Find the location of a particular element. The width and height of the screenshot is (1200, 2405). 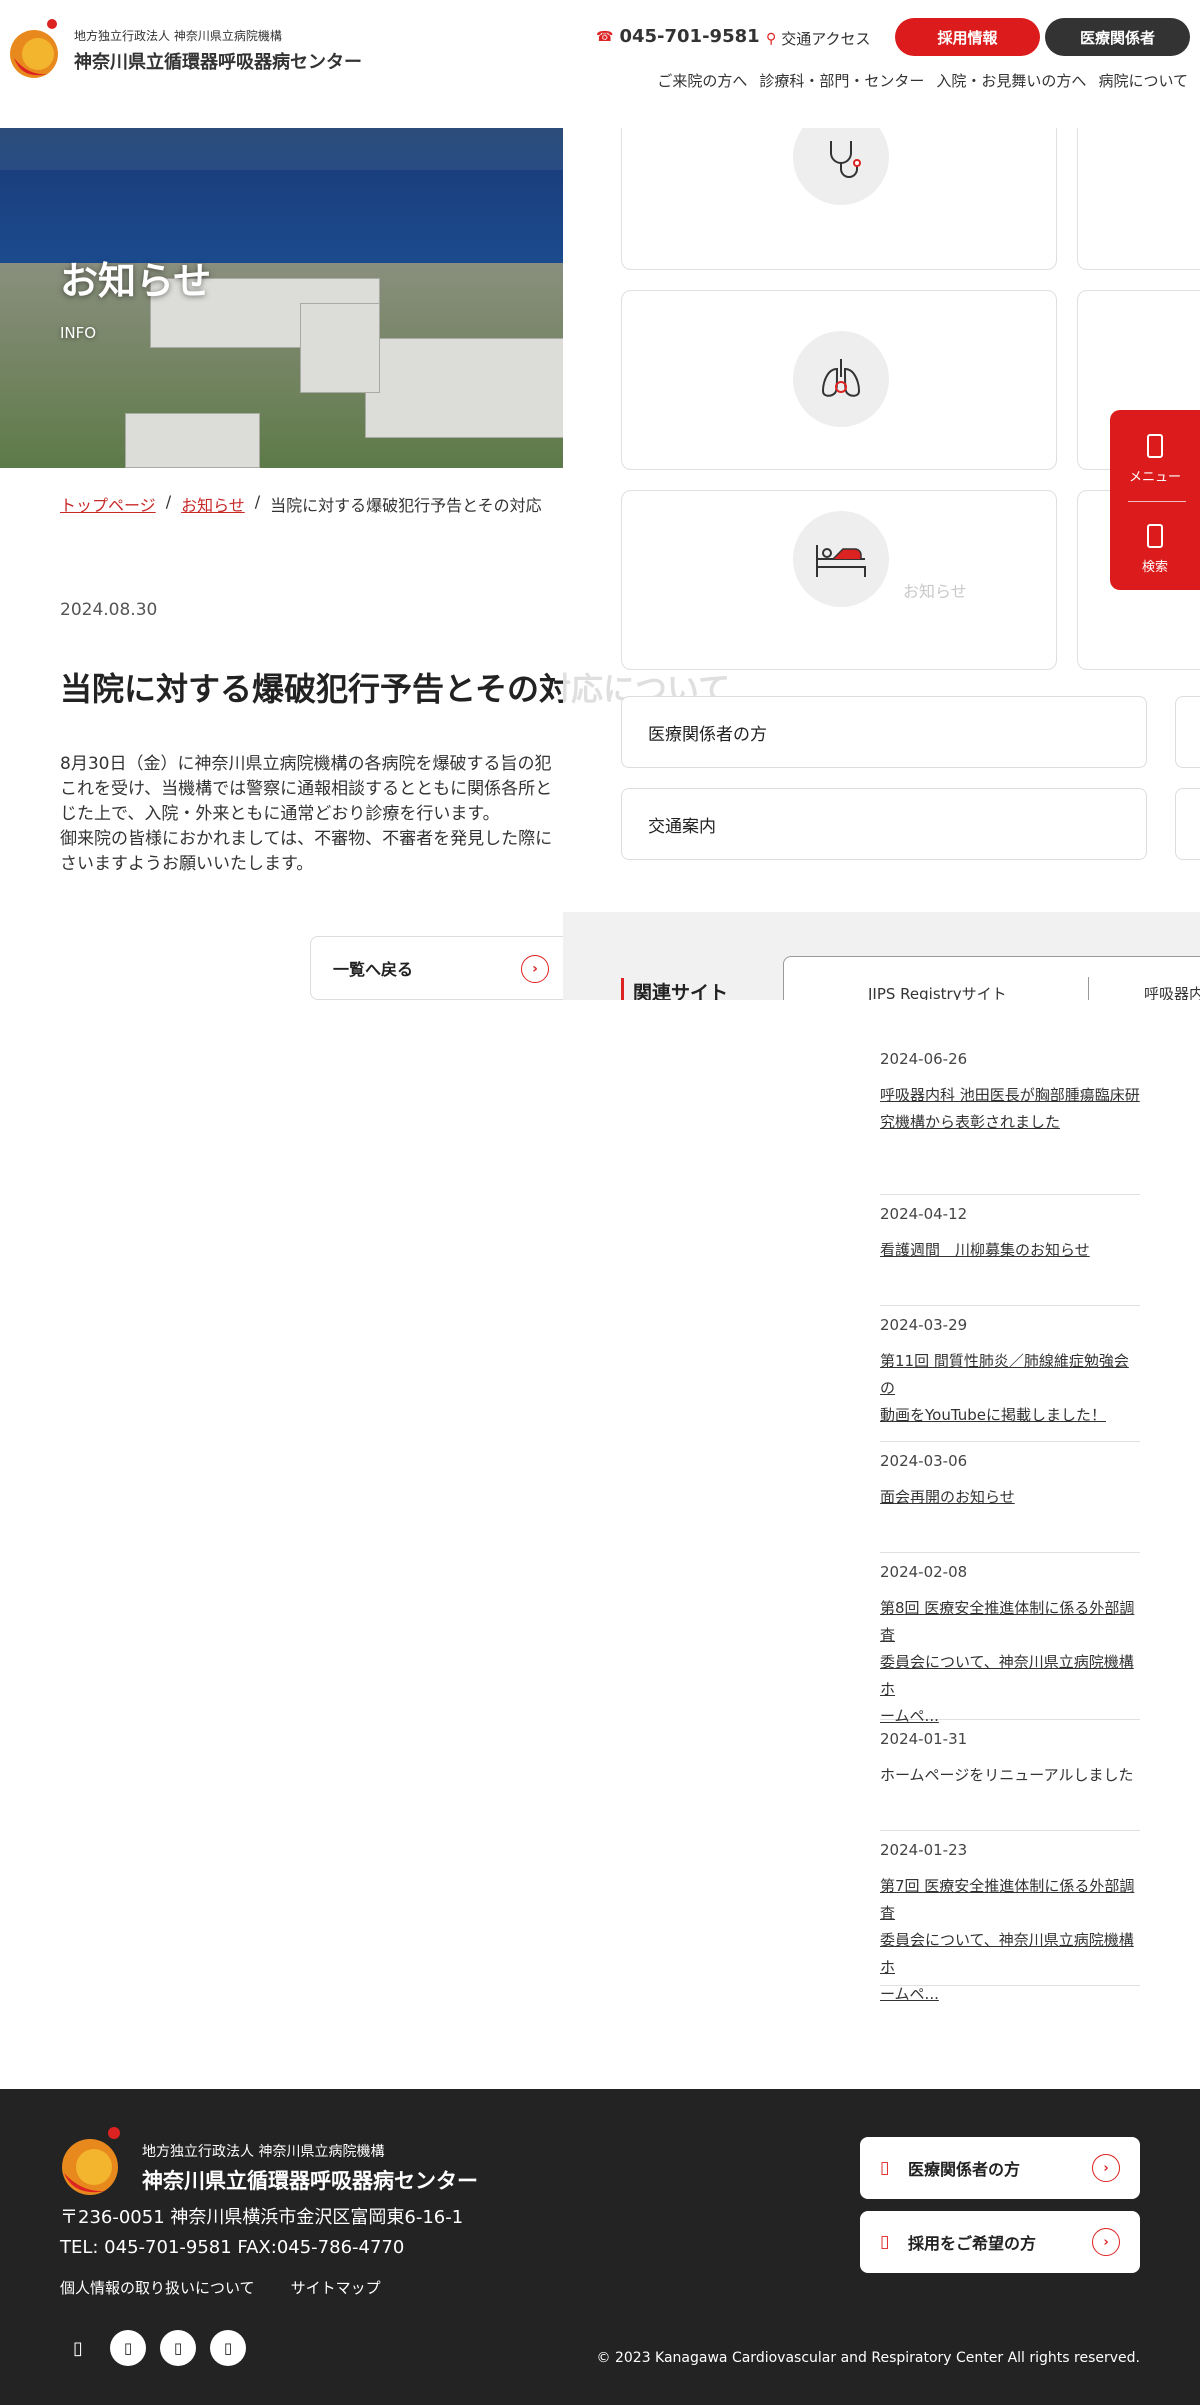

news-date: 2024-03-06 is located at coordinates (924, 1461).